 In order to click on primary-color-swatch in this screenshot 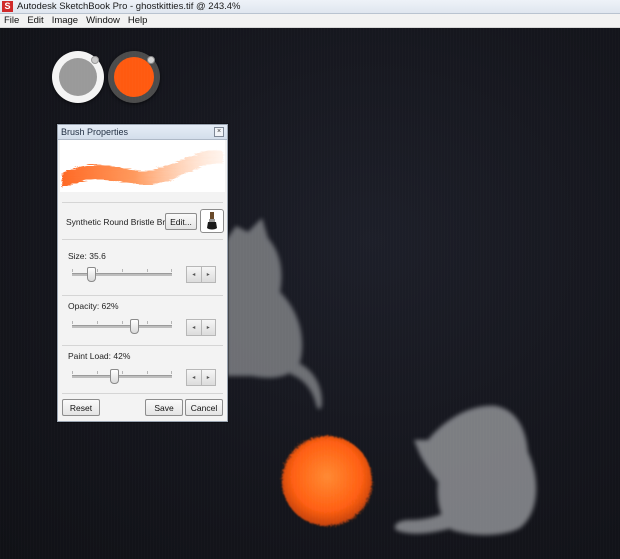, I will do `click(78, 77)`.